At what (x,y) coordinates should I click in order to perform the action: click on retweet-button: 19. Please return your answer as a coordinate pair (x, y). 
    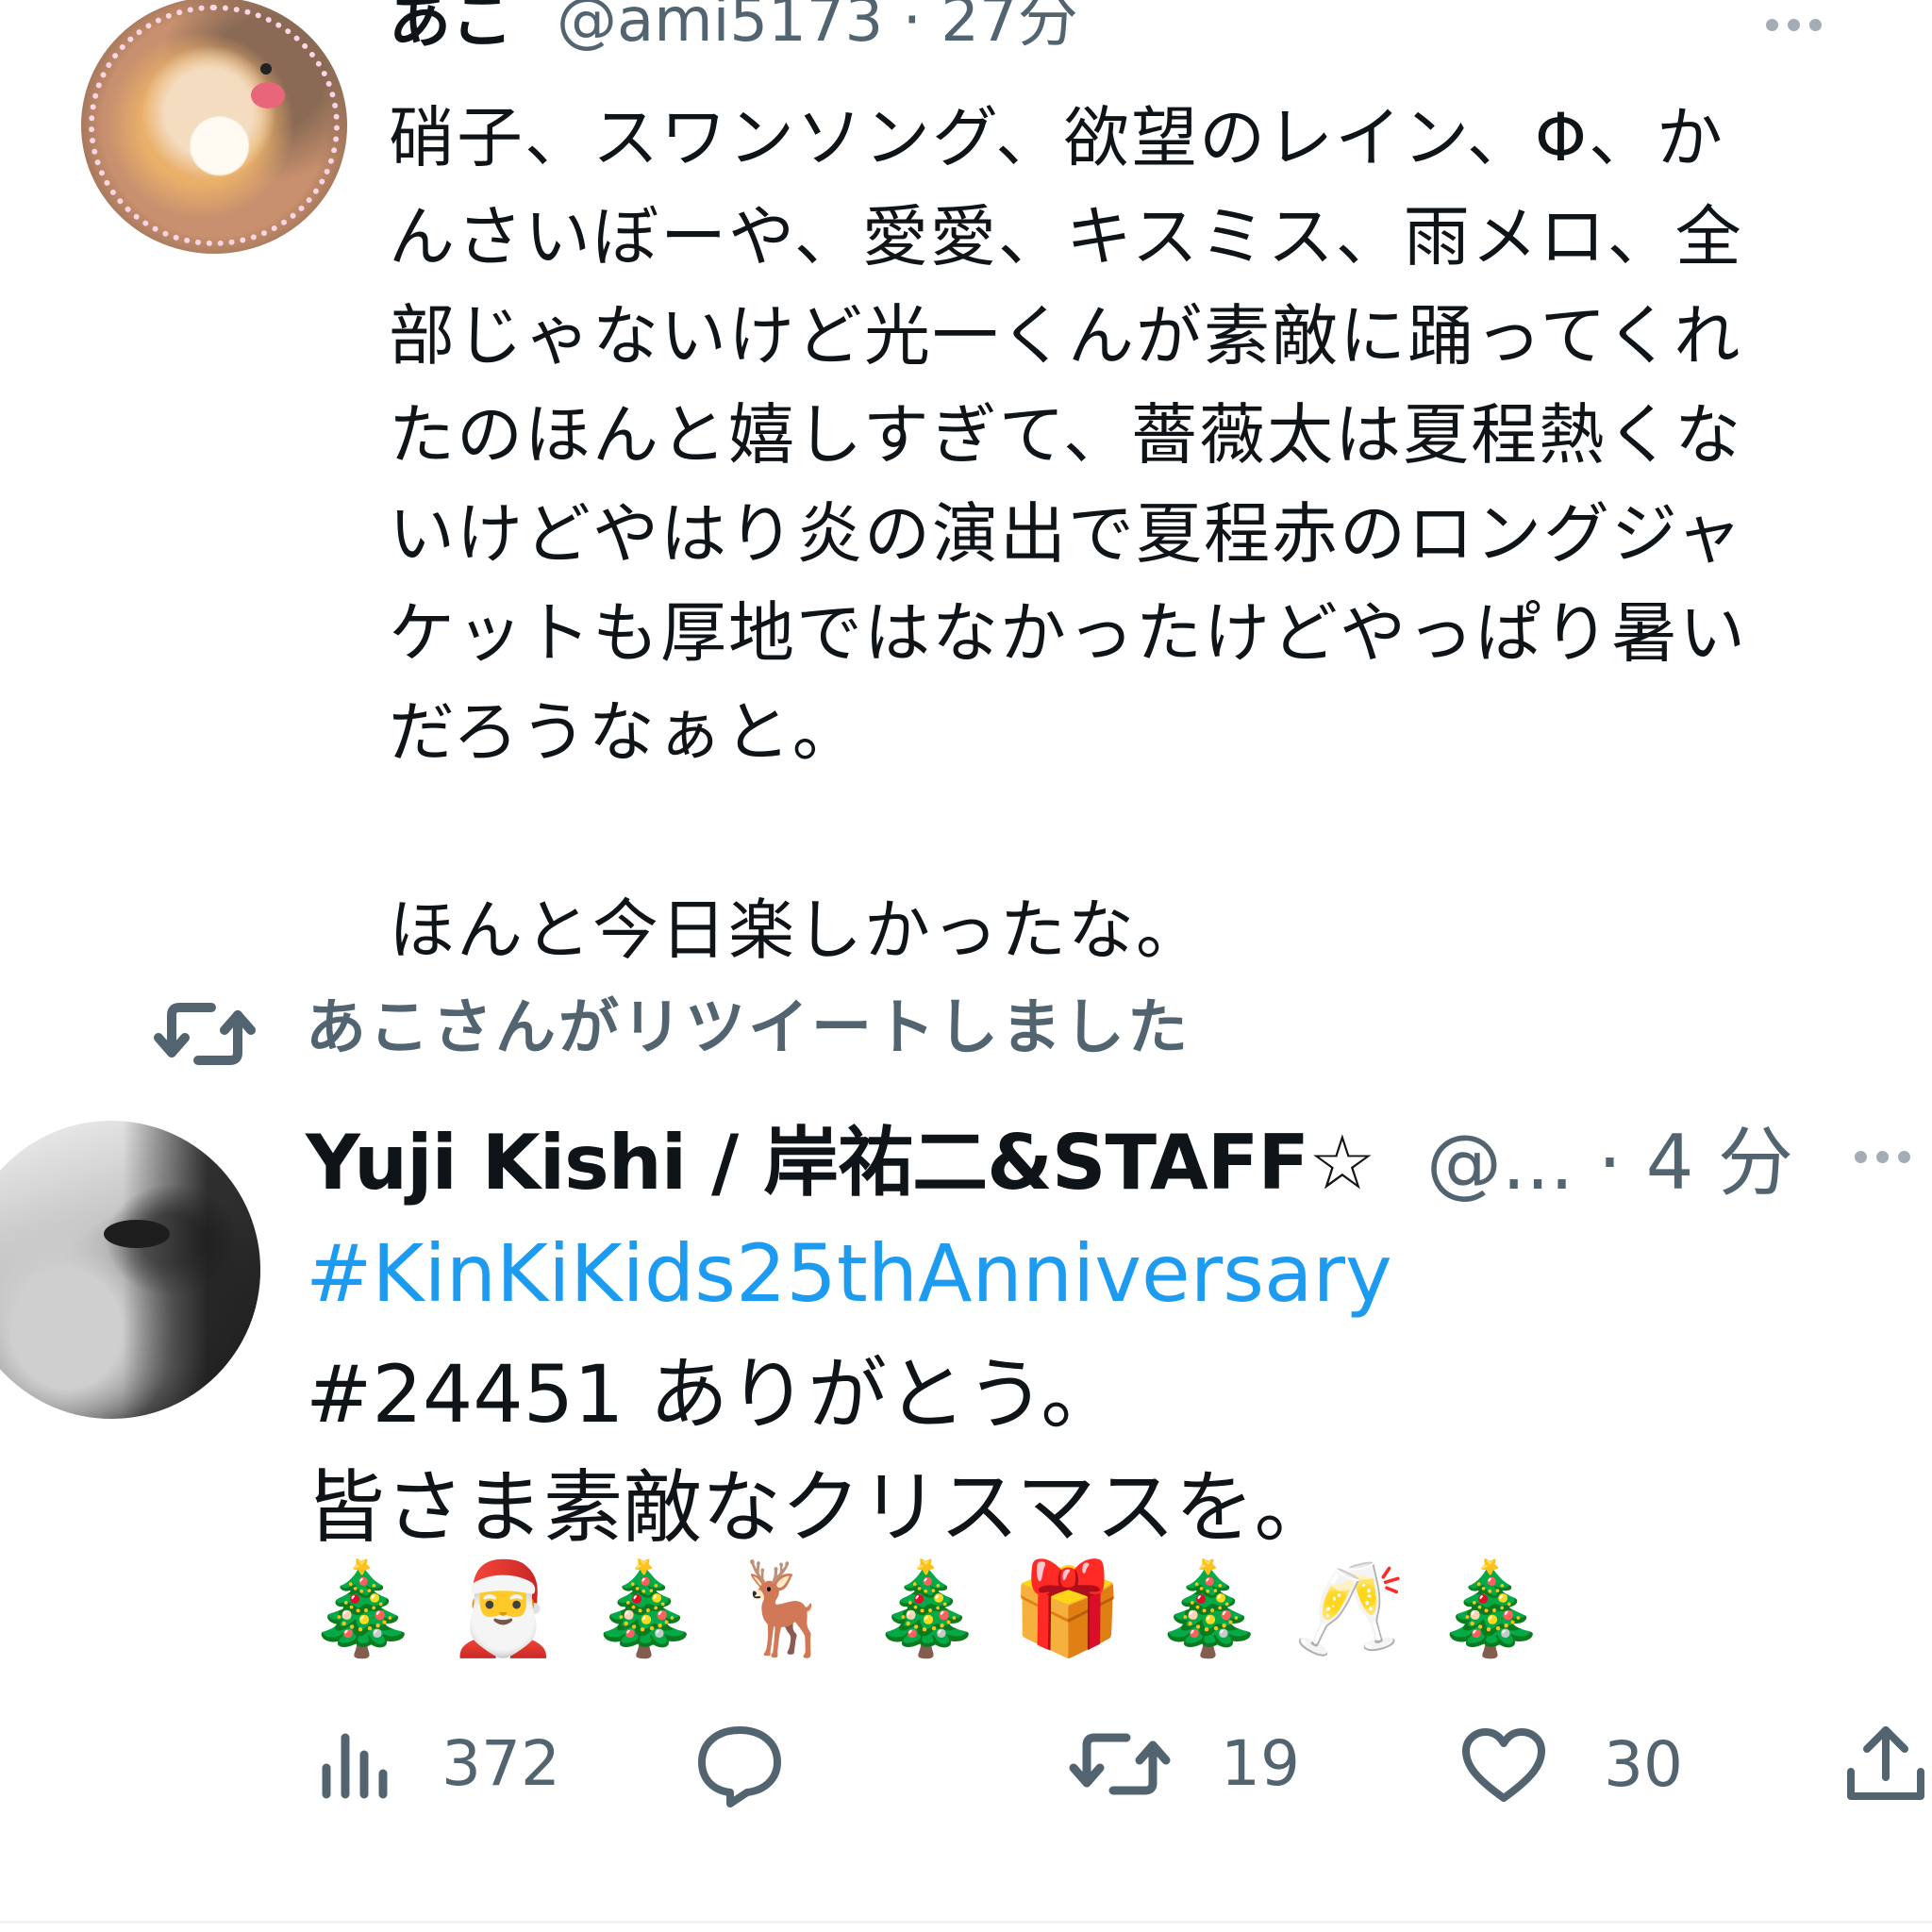
    Looking at the image, I should click on (1184, 1764).